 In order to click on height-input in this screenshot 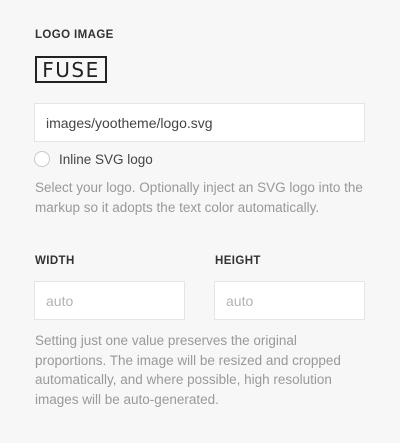, I will do `click(289, 300)`.